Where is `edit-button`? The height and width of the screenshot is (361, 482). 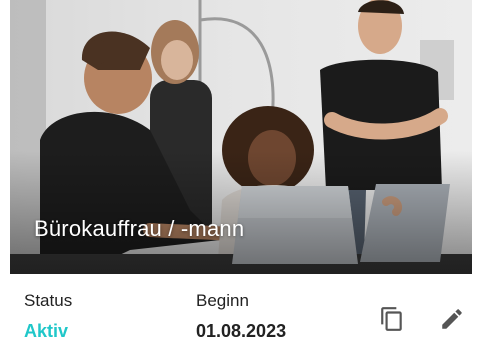
edit-button is located at coordinates (452, 319).